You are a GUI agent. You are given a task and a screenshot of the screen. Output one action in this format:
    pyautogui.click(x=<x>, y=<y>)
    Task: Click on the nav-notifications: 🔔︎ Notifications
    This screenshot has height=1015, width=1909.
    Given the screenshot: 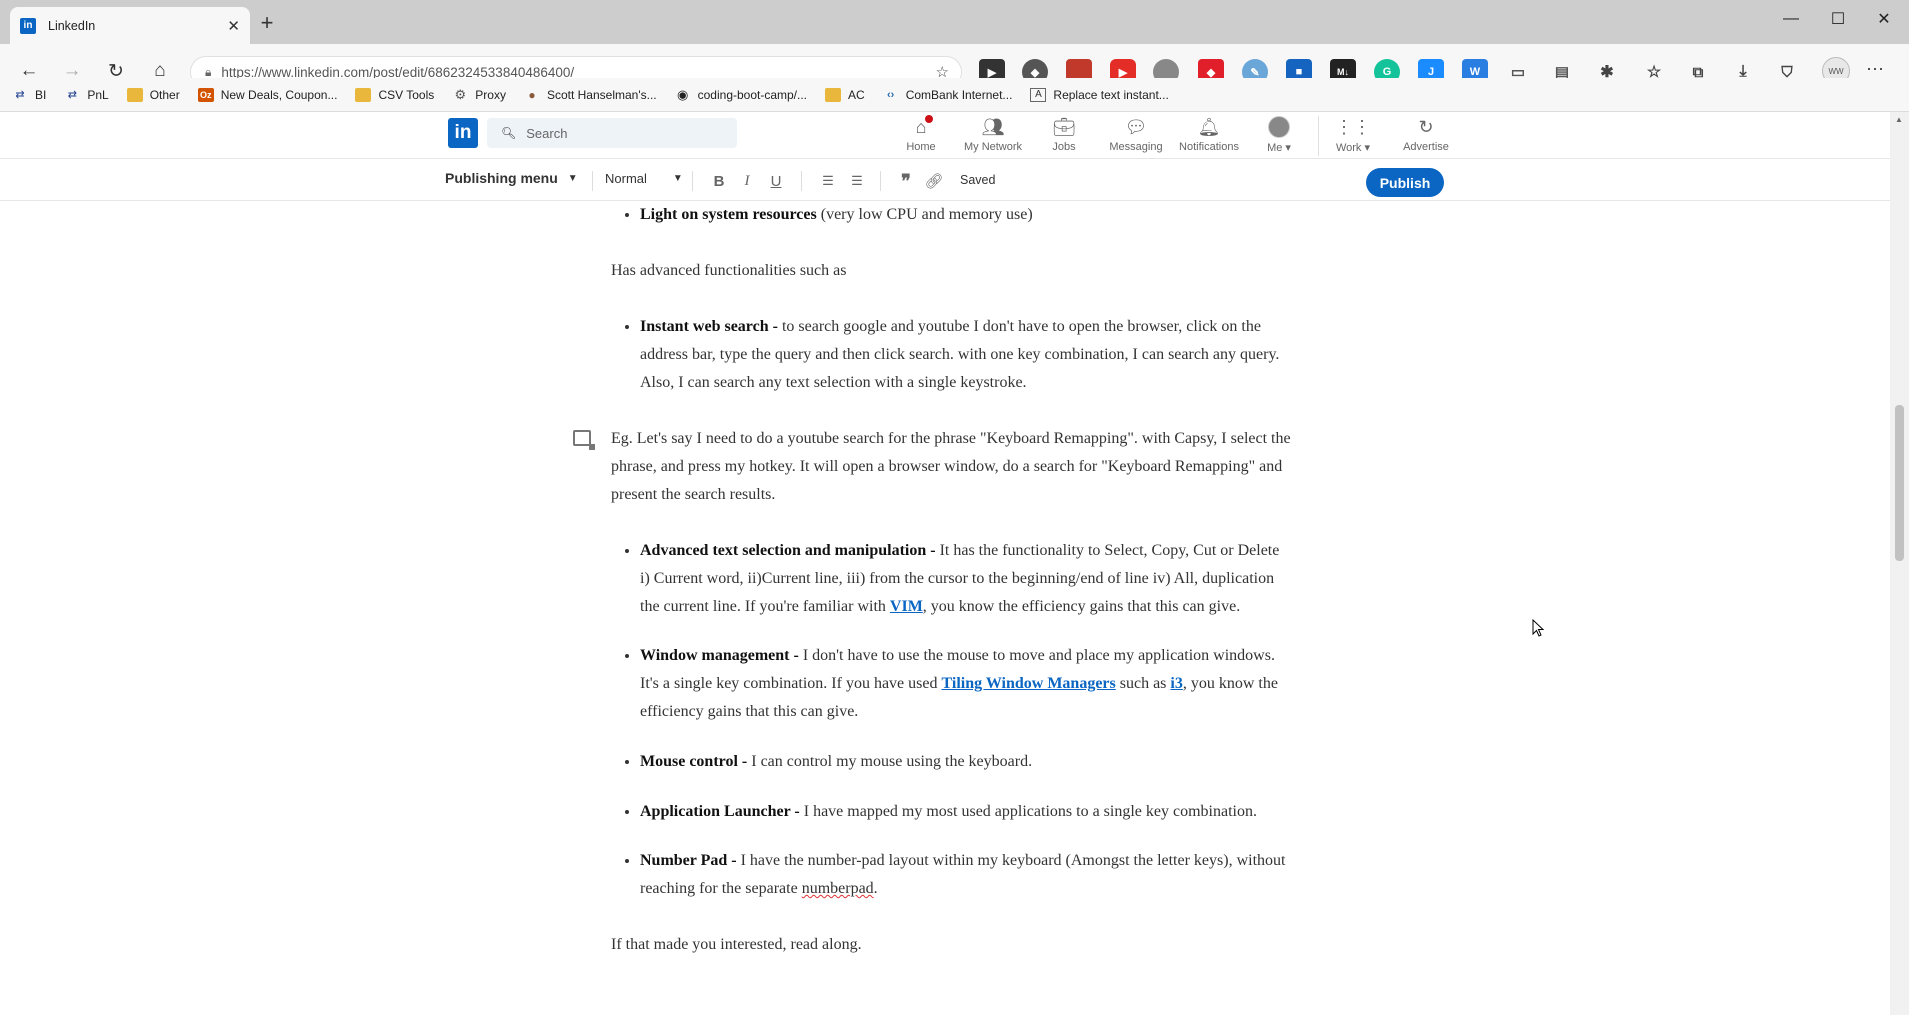 What is the action you would take?
    pyautogui.click(x=1209, y=135)
    